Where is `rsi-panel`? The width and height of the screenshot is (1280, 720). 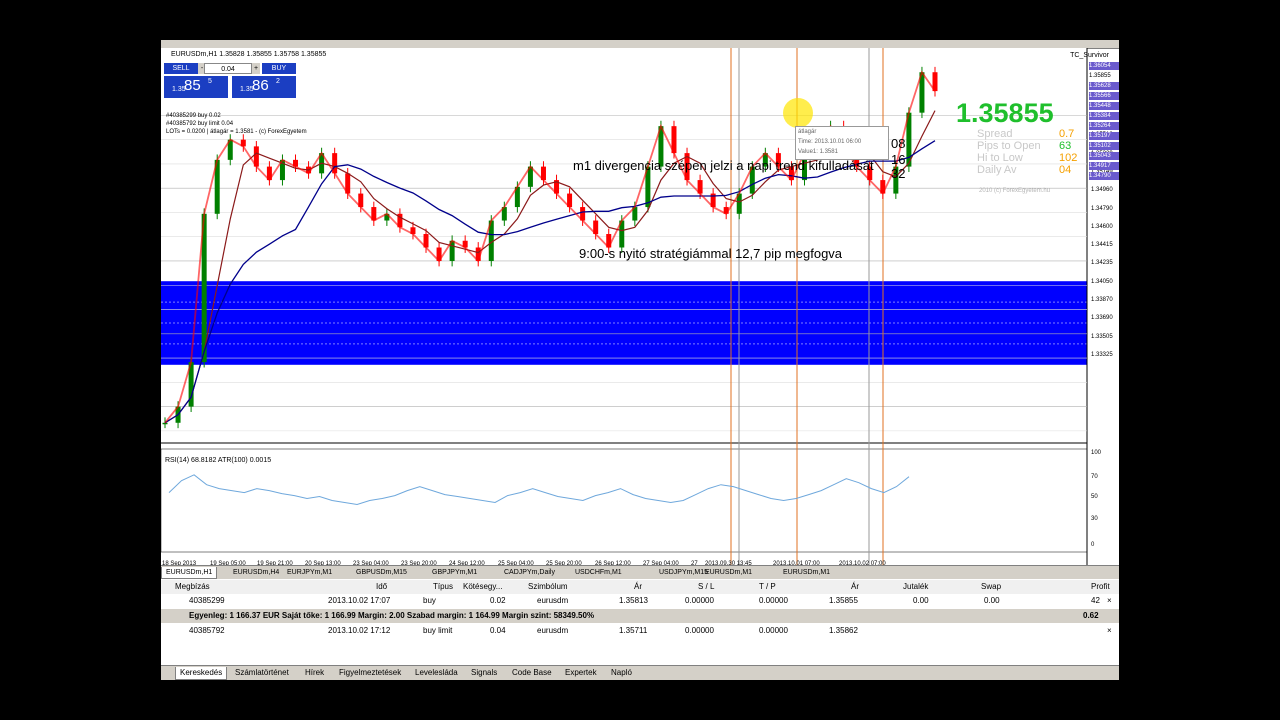 rsi-panel is located at coordinates (624, 500).